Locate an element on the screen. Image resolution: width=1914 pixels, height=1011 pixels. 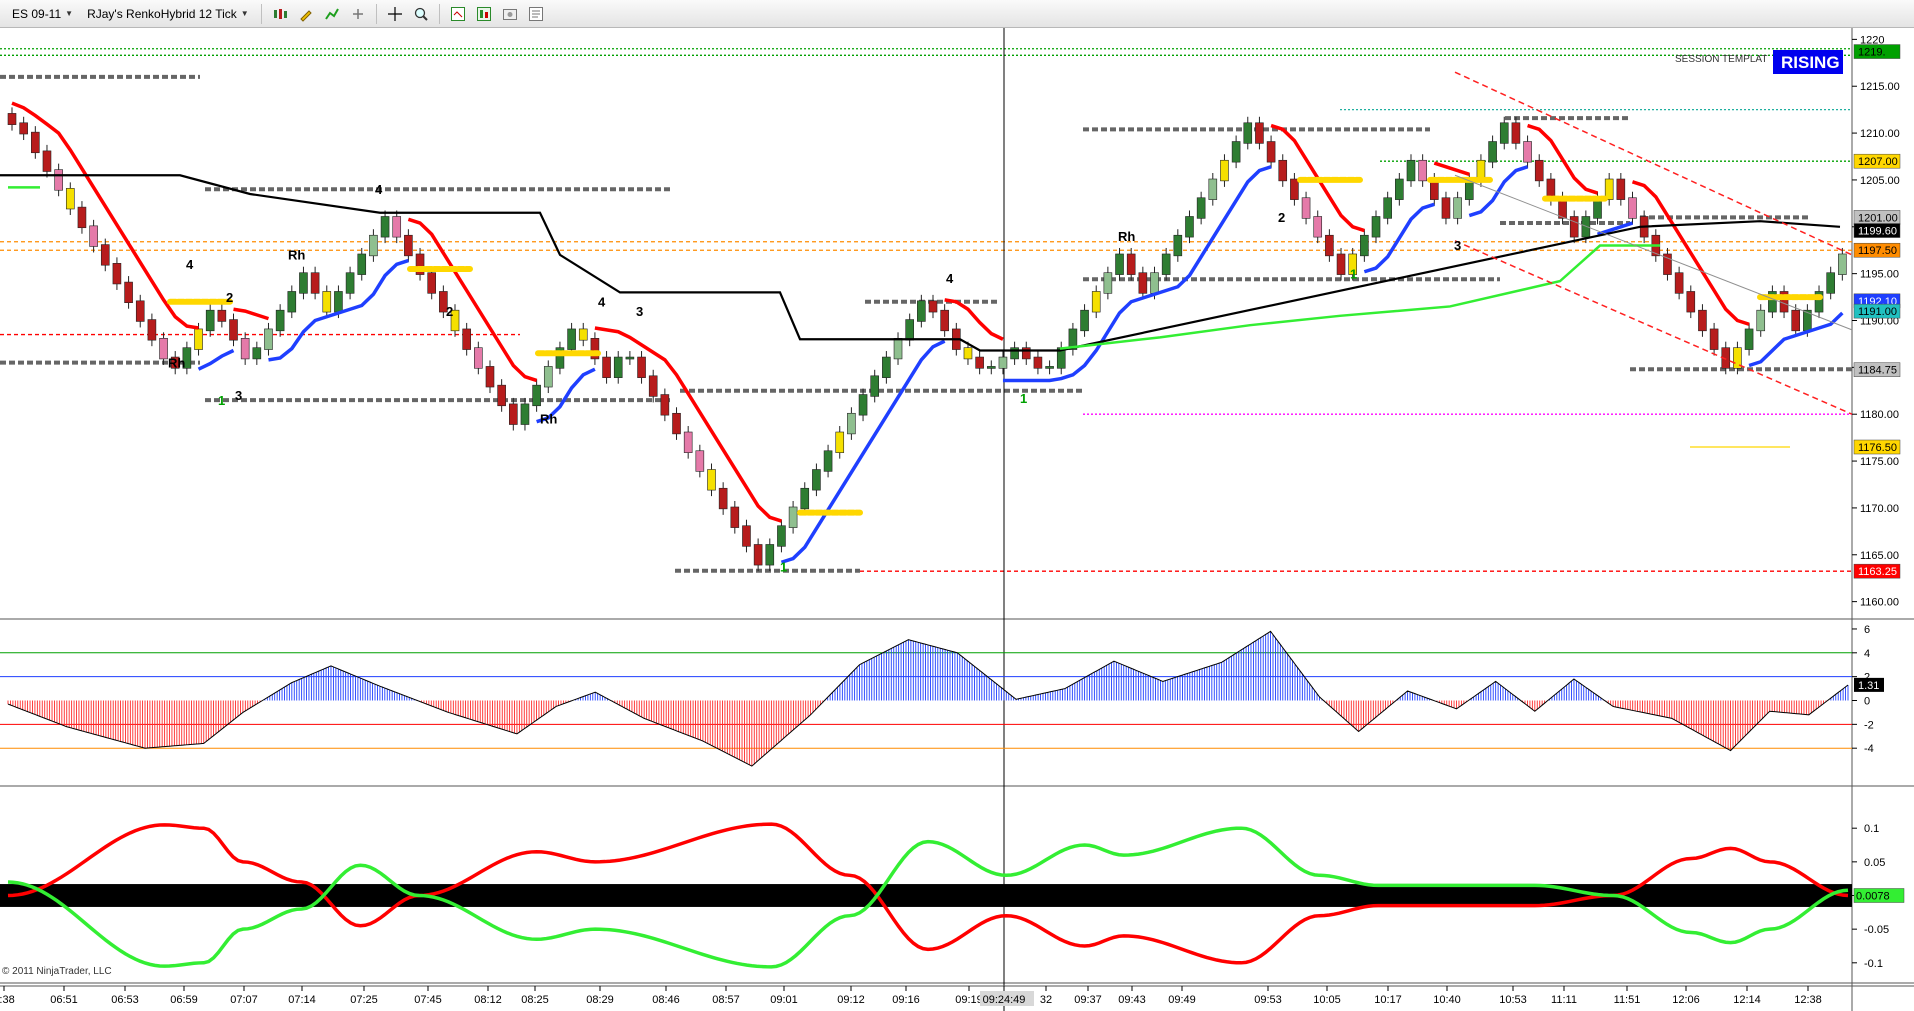
time-axis-label: 10:53 is located at coordinates (1513, 1000).